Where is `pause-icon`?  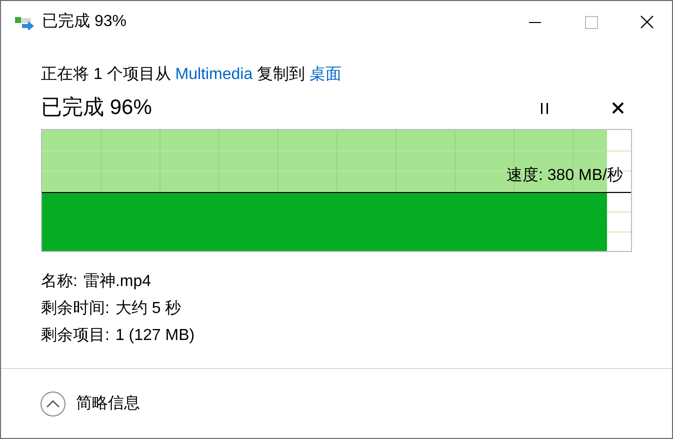
pause-icon is located at coordinates (544, 108).